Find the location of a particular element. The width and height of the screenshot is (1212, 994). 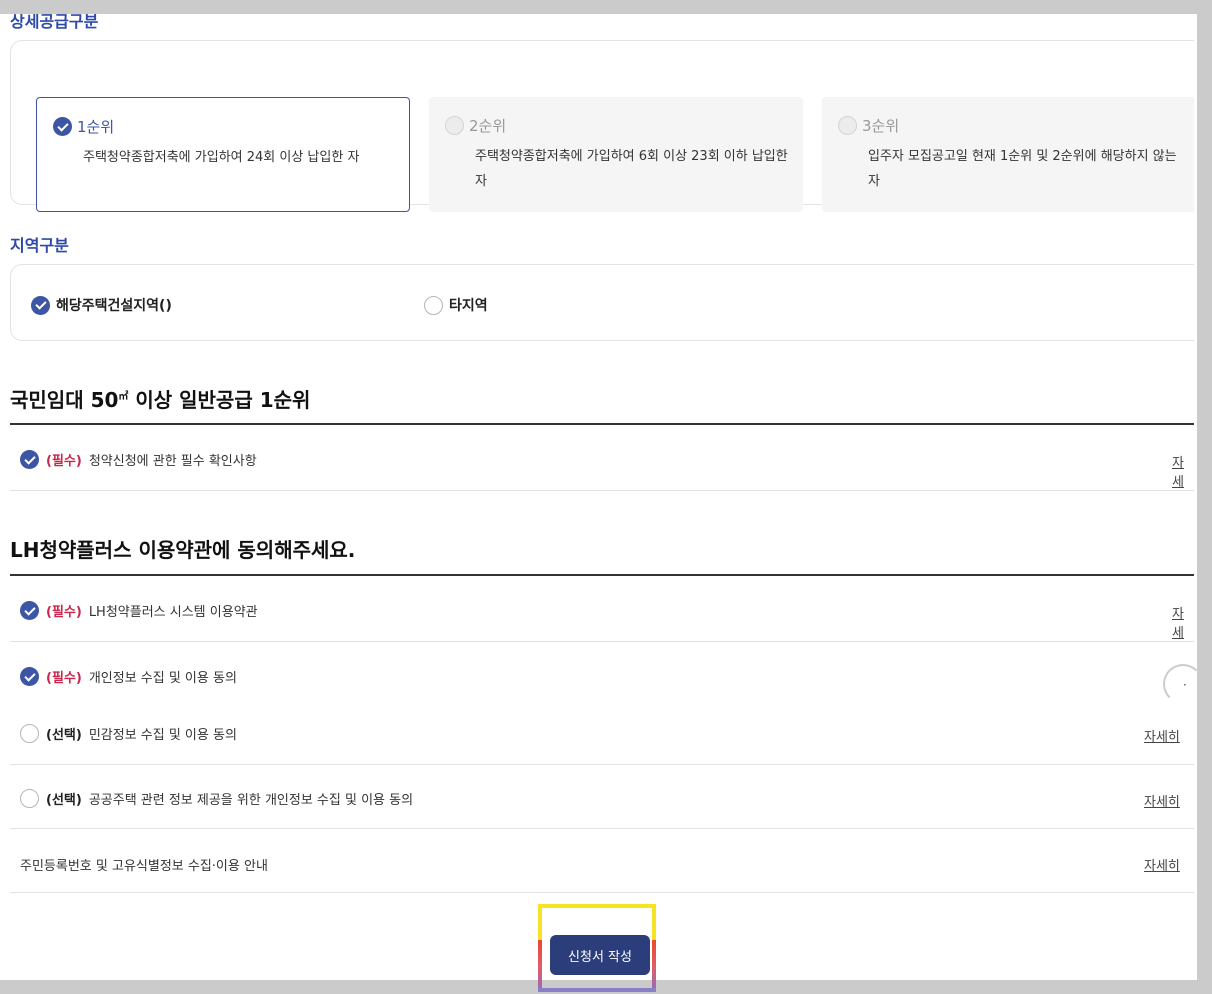

region-option-label: 해당주택건설지역() is located at coordinates (114, 306).